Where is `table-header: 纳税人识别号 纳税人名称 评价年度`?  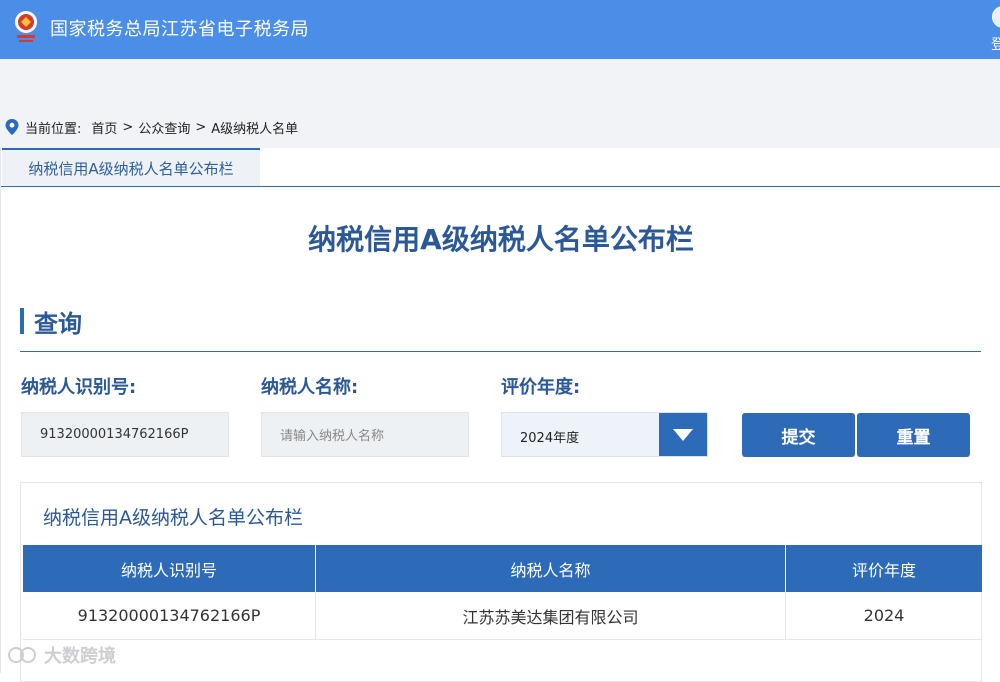 table-header: 纳税人识别号 纳税人名称 评价年度 is located at coordinates (502, 568).